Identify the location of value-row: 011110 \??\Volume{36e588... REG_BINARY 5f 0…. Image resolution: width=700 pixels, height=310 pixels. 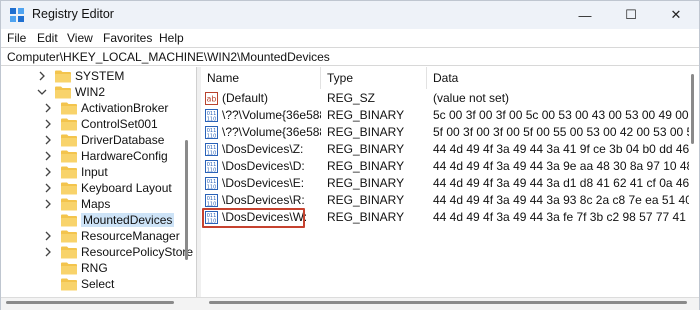
(450, 132).